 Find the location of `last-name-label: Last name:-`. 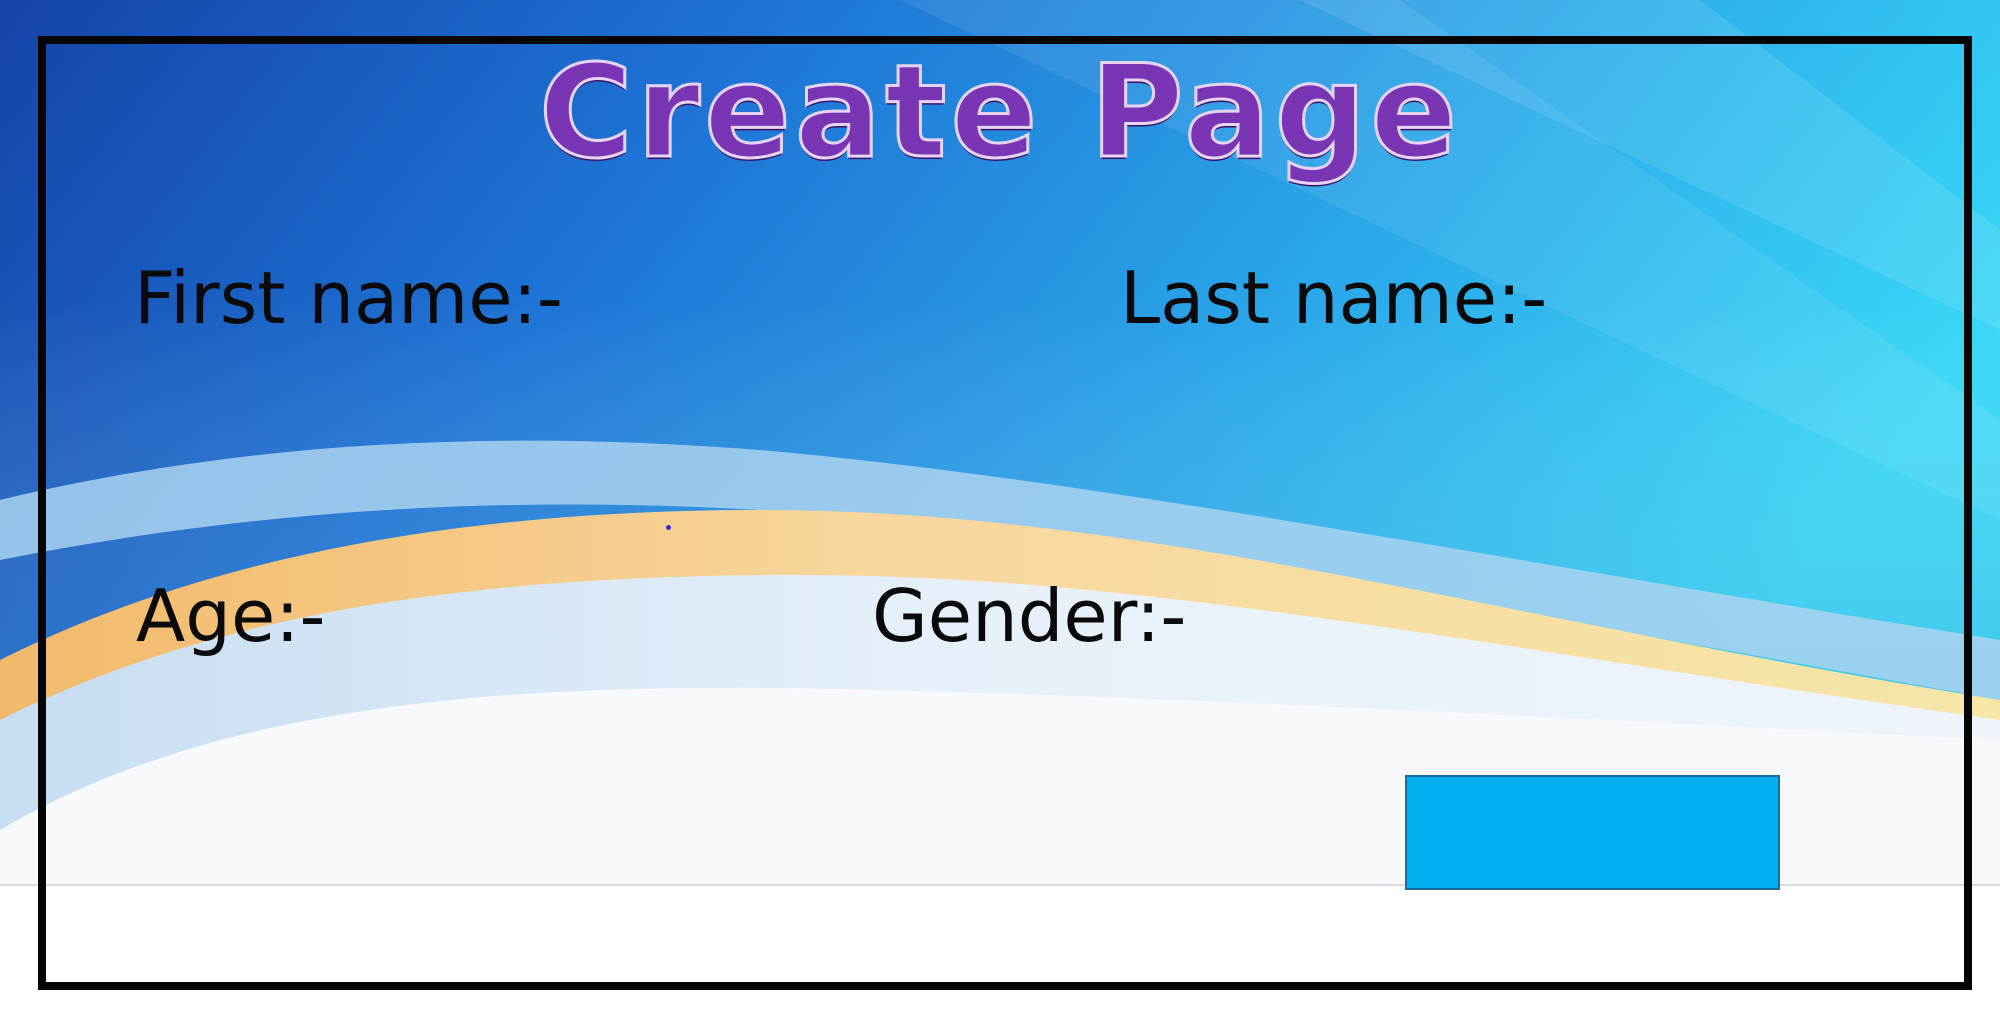

last-name-label: Last name:- is located at coordinates (1334, 298).